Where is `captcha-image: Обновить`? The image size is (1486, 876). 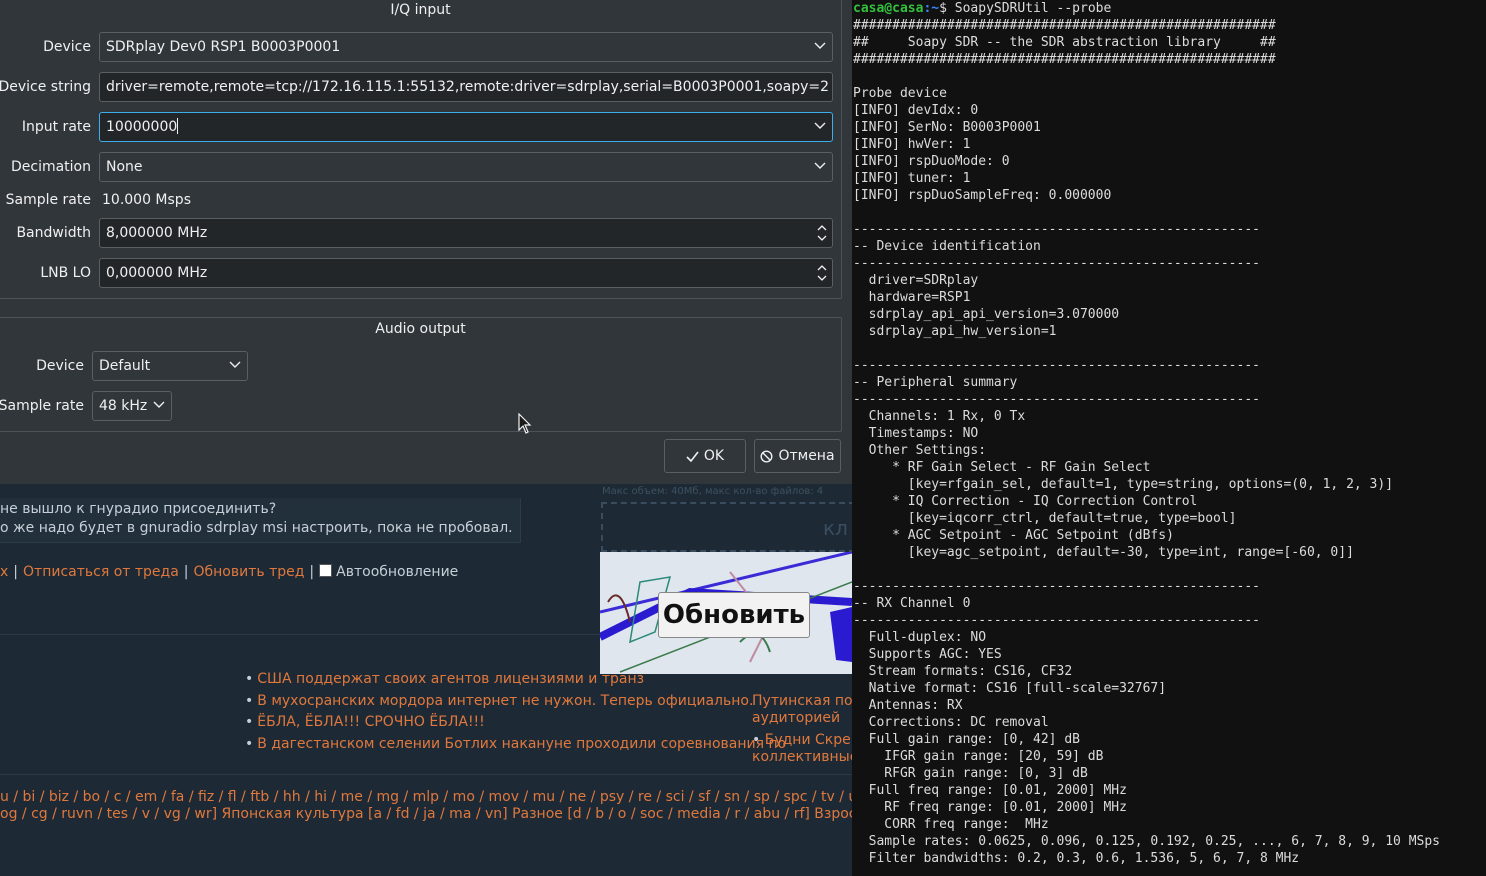
captcha-image: Обновить is located at coordinates (726, 613).